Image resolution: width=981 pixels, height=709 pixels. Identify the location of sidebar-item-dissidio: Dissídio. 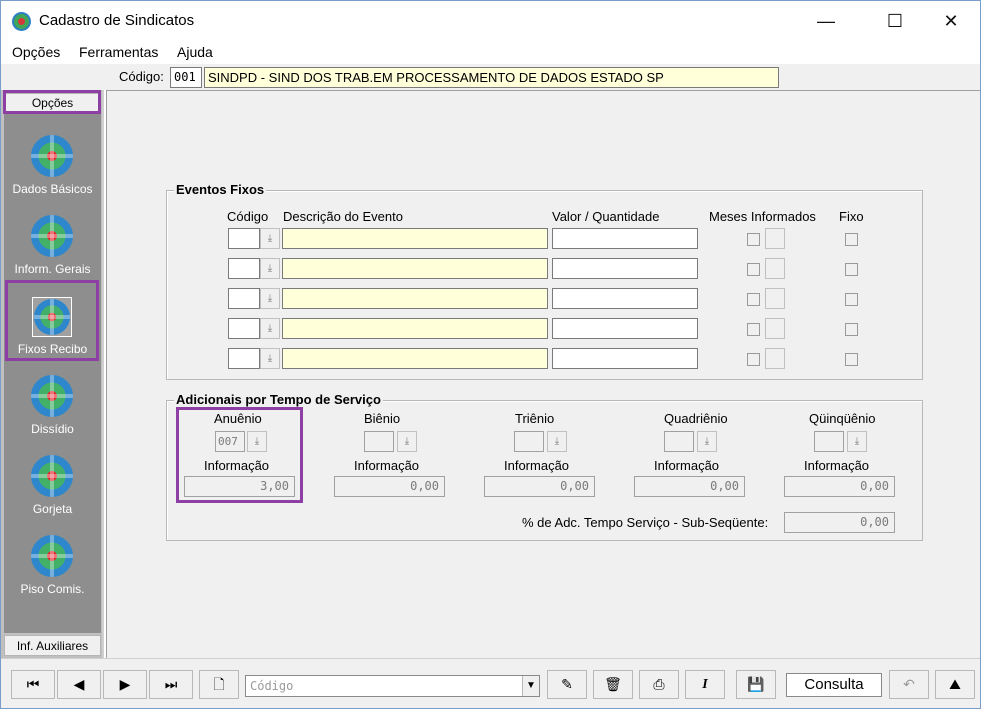
(52, 408).